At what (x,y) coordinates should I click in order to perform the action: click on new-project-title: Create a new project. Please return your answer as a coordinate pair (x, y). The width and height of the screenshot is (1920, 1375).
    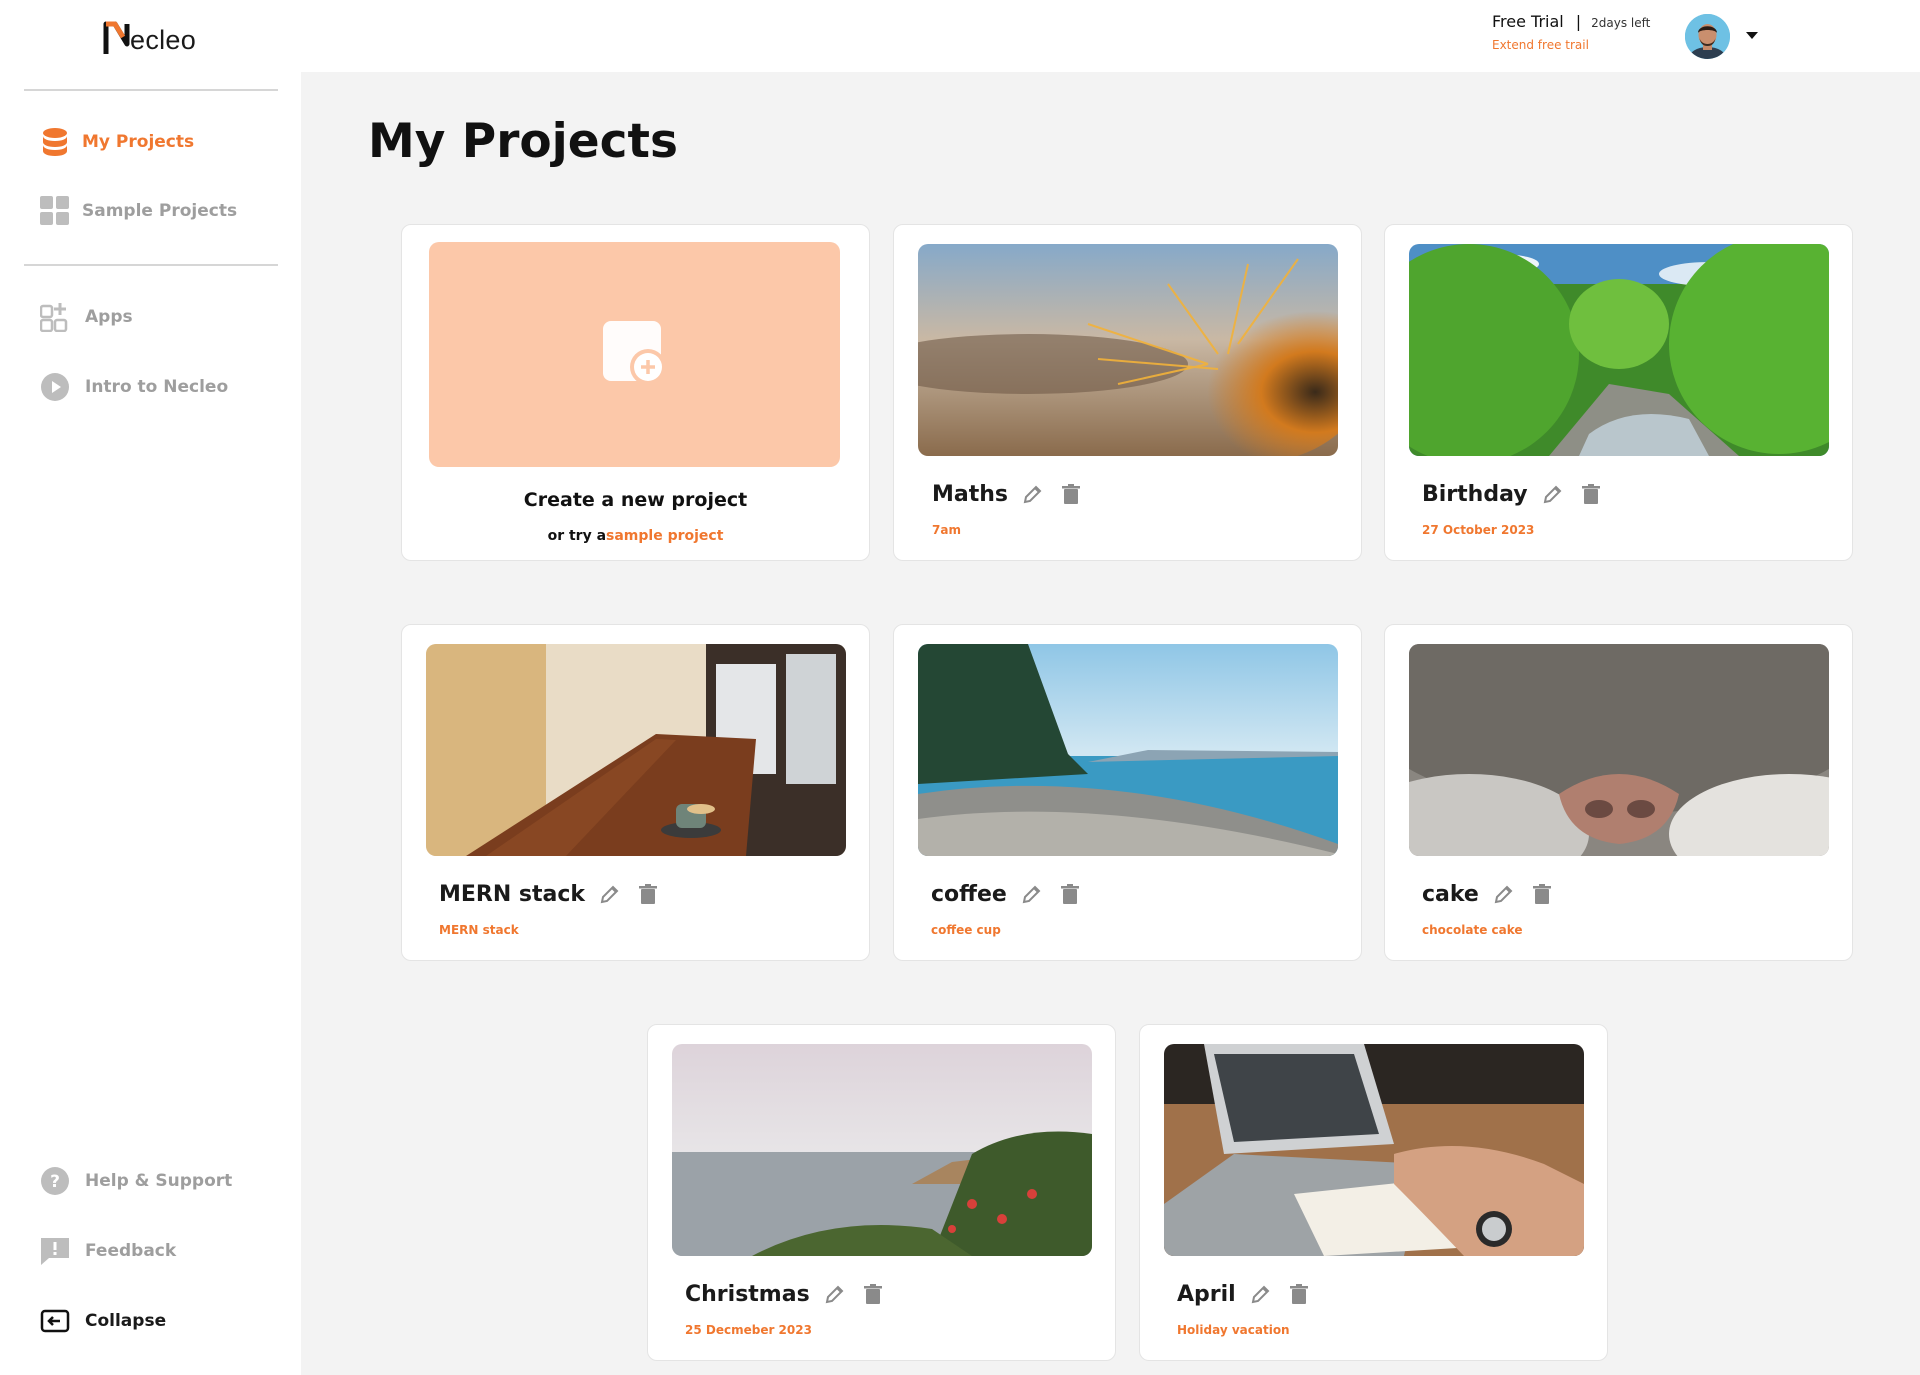
    Looking at the image, I should click on (635, 500).